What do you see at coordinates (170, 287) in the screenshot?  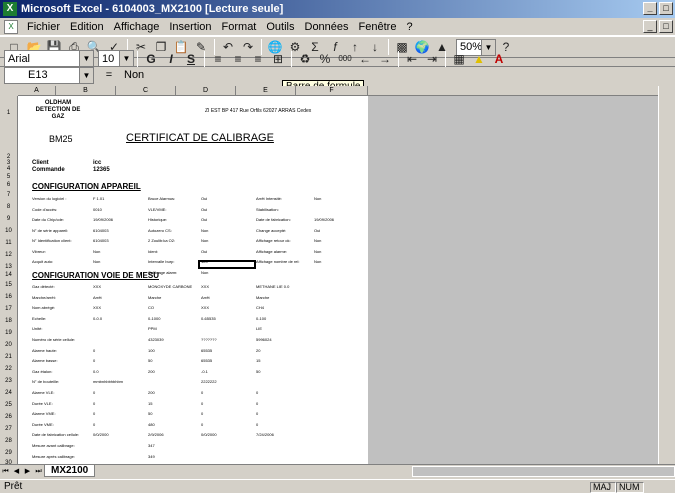 I see `table-cell: MONOXYDE CARBONE` at bounding box center [170, 287].